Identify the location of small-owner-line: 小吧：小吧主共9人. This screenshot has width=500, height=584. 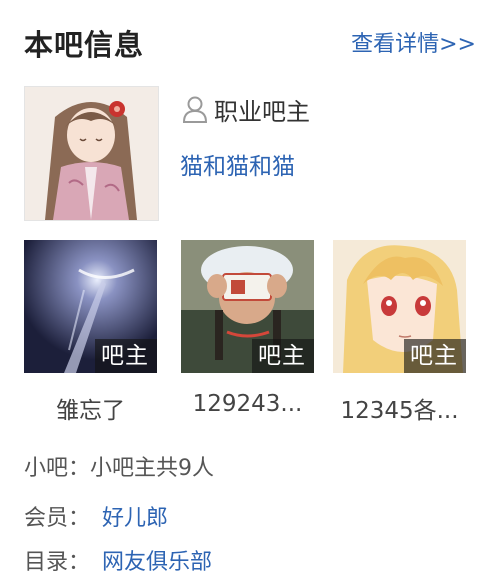
(119, 466).